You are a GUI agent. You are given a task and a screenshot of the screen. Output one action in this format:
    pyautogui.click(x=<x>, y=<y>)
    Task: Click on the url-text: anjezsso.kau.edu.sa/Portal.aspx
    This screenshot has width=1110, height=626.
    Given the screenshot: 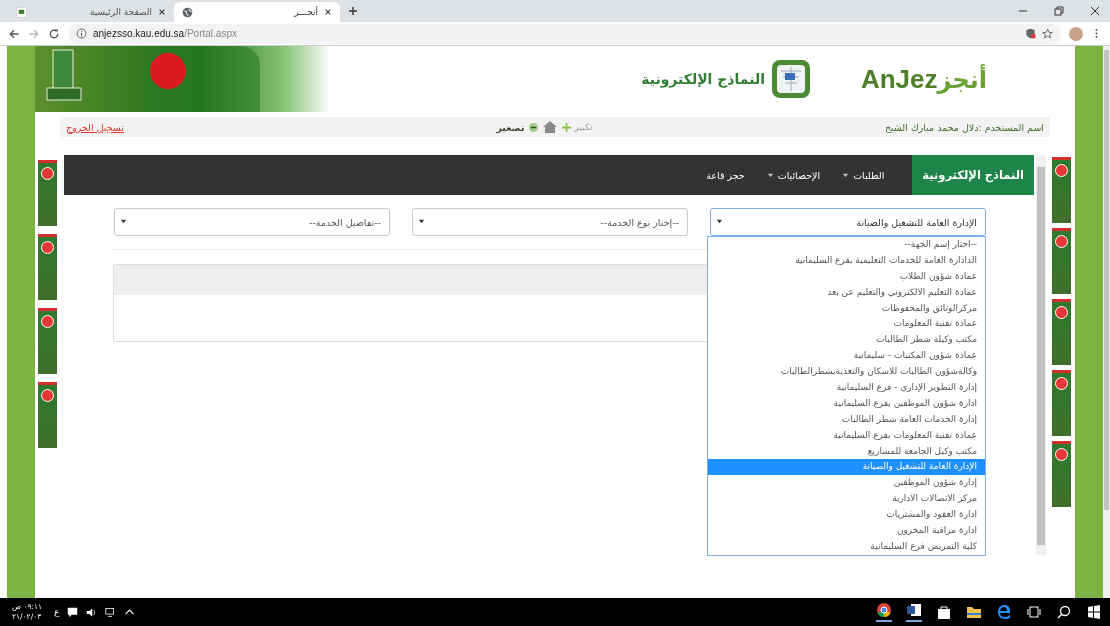 What is the action you would take?
    pyautogui.click(x=165, y=33)
    